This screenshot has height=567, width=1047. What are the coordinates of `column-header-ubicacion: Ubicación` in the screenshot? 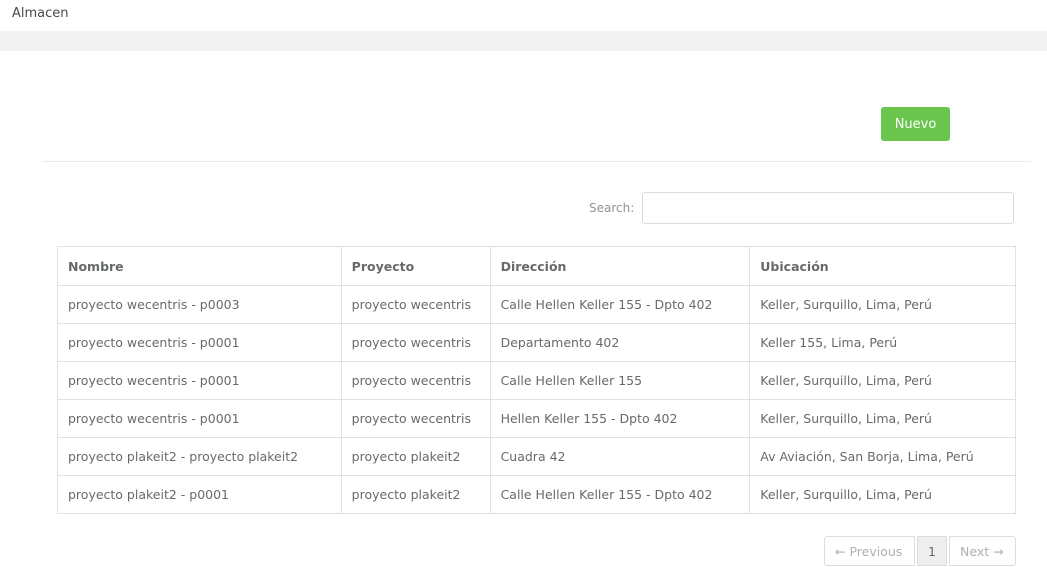 It's located at (882, 266).